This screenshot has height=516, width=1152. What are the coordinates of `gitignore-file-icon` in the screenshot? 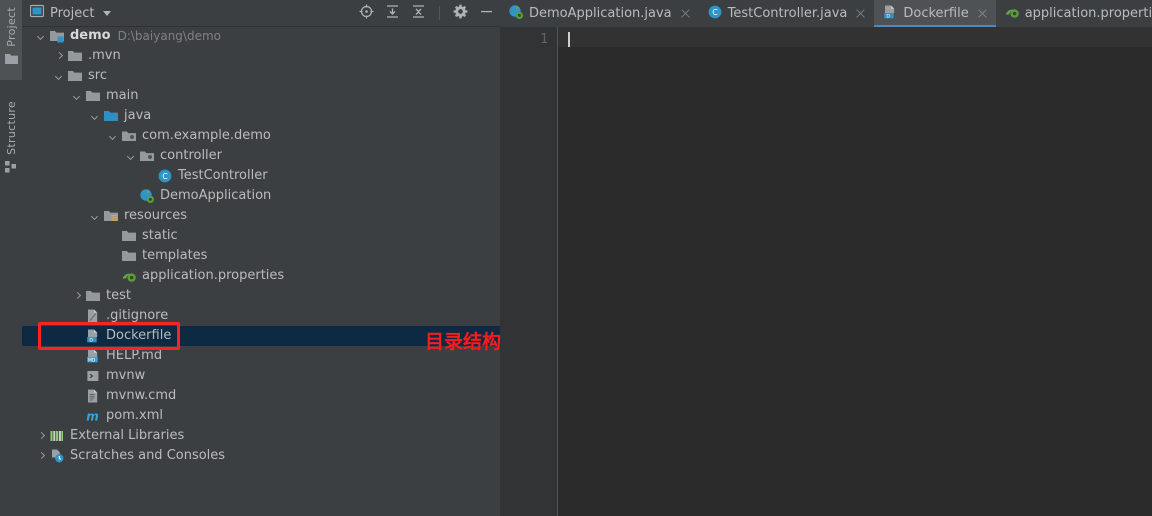 It's located at (93, 316).